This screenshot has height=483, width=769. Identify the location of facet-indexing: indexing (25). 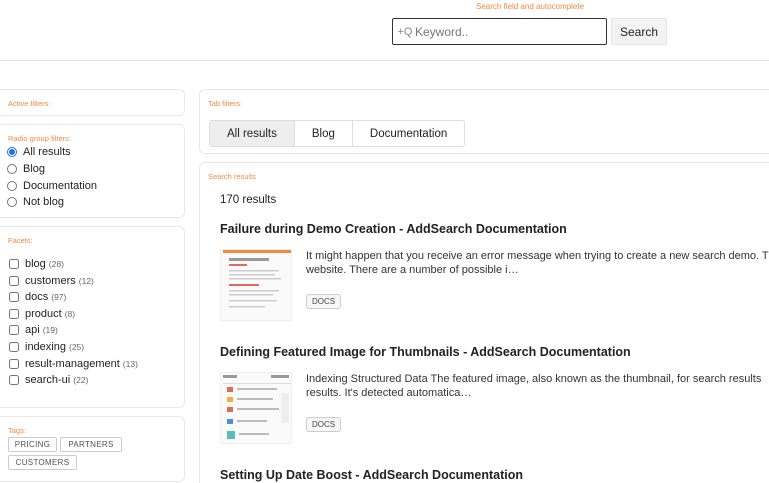
(46, 347).